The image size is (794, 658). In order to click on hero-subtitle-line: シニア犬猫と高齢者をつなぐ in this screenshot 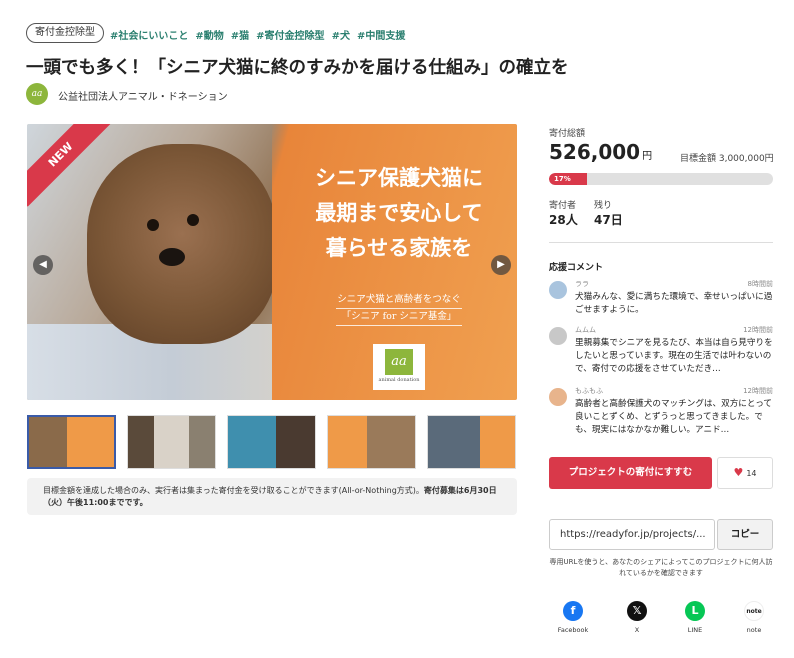, I will do `click(399, 299)`.